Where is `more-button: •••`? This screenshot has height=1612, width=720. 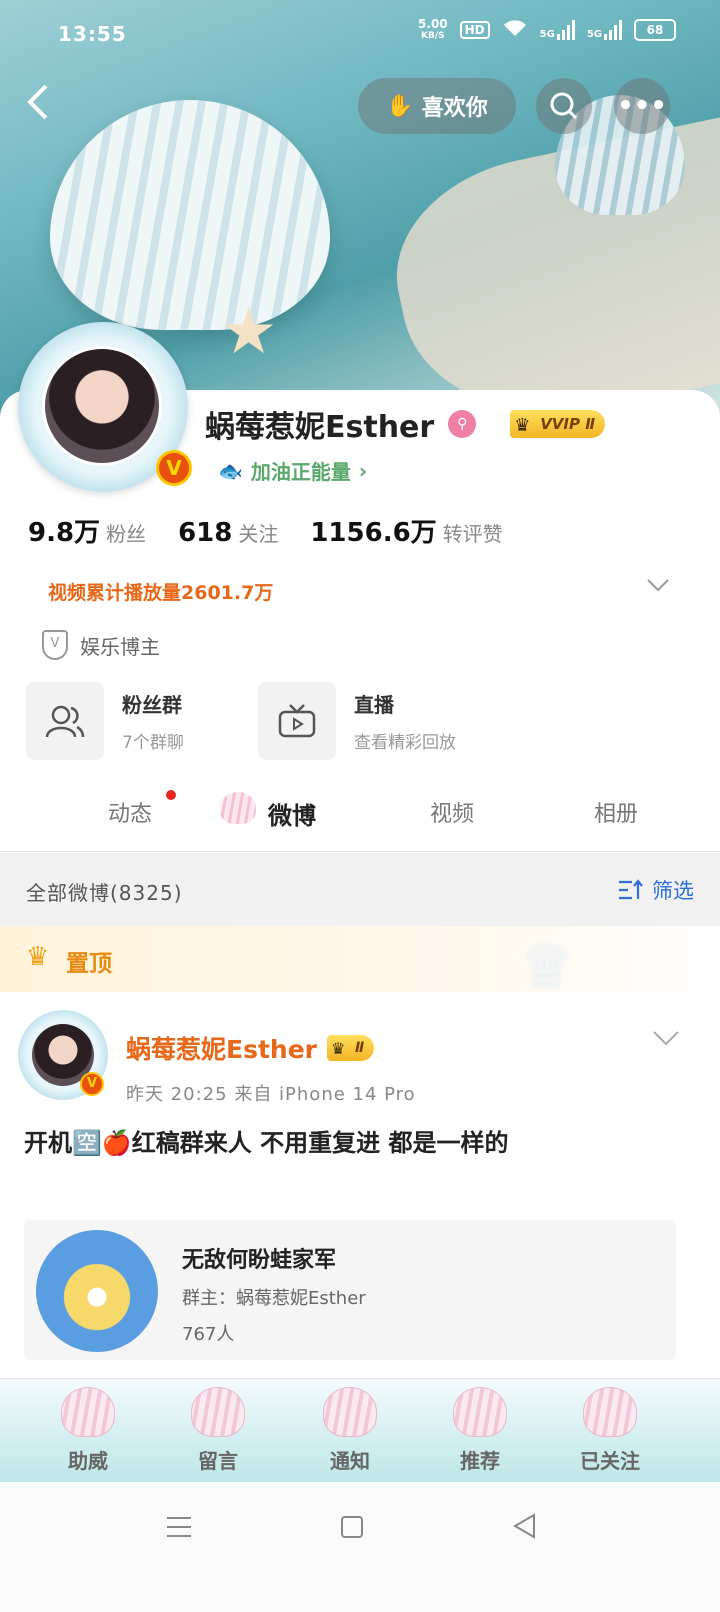
more-button: ••• is located at coordinates (642, 106).